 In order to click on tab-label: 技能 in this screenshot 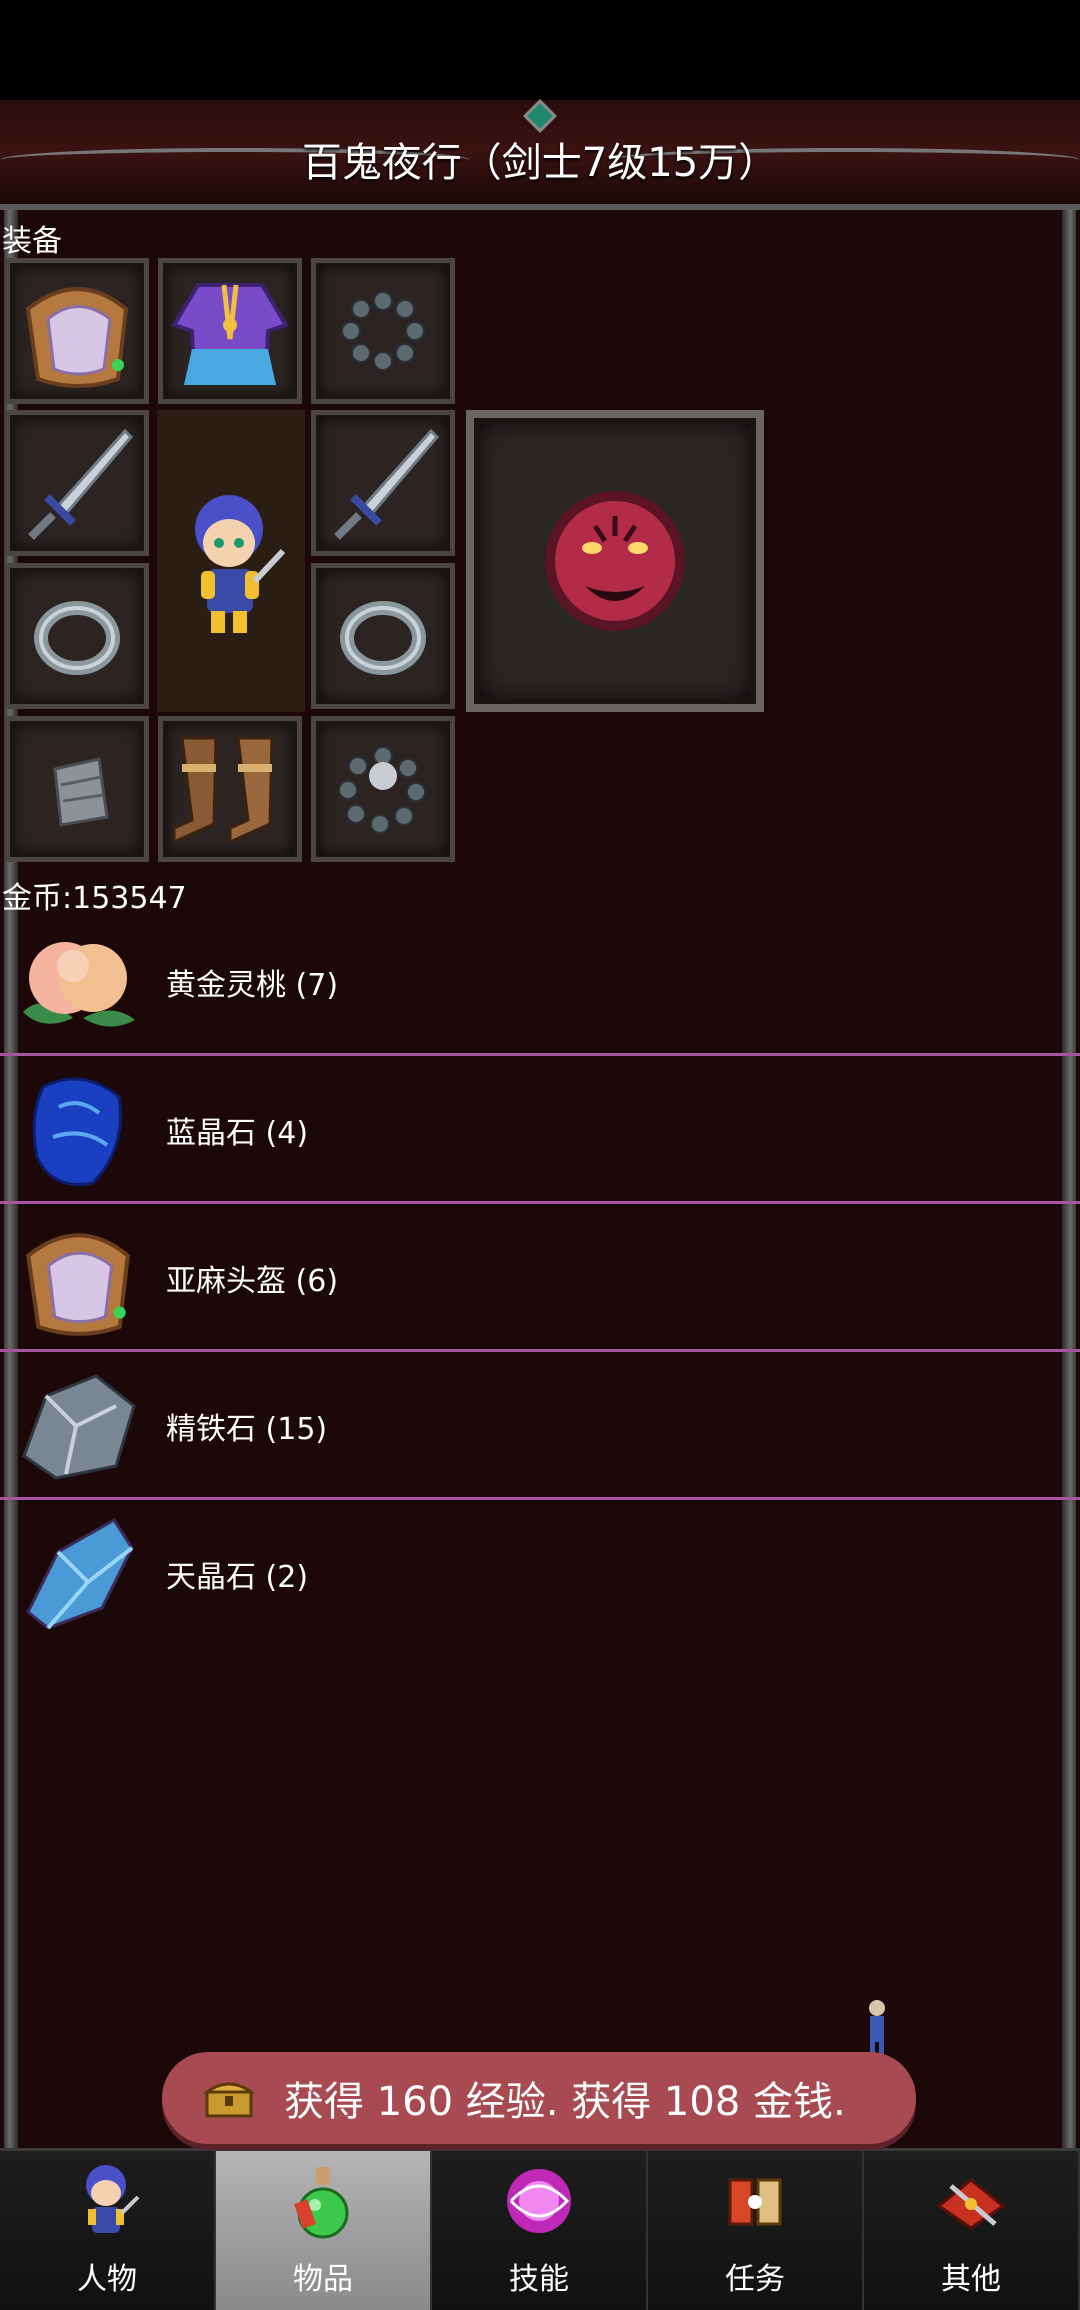, I will do `click(539, 2279)`.